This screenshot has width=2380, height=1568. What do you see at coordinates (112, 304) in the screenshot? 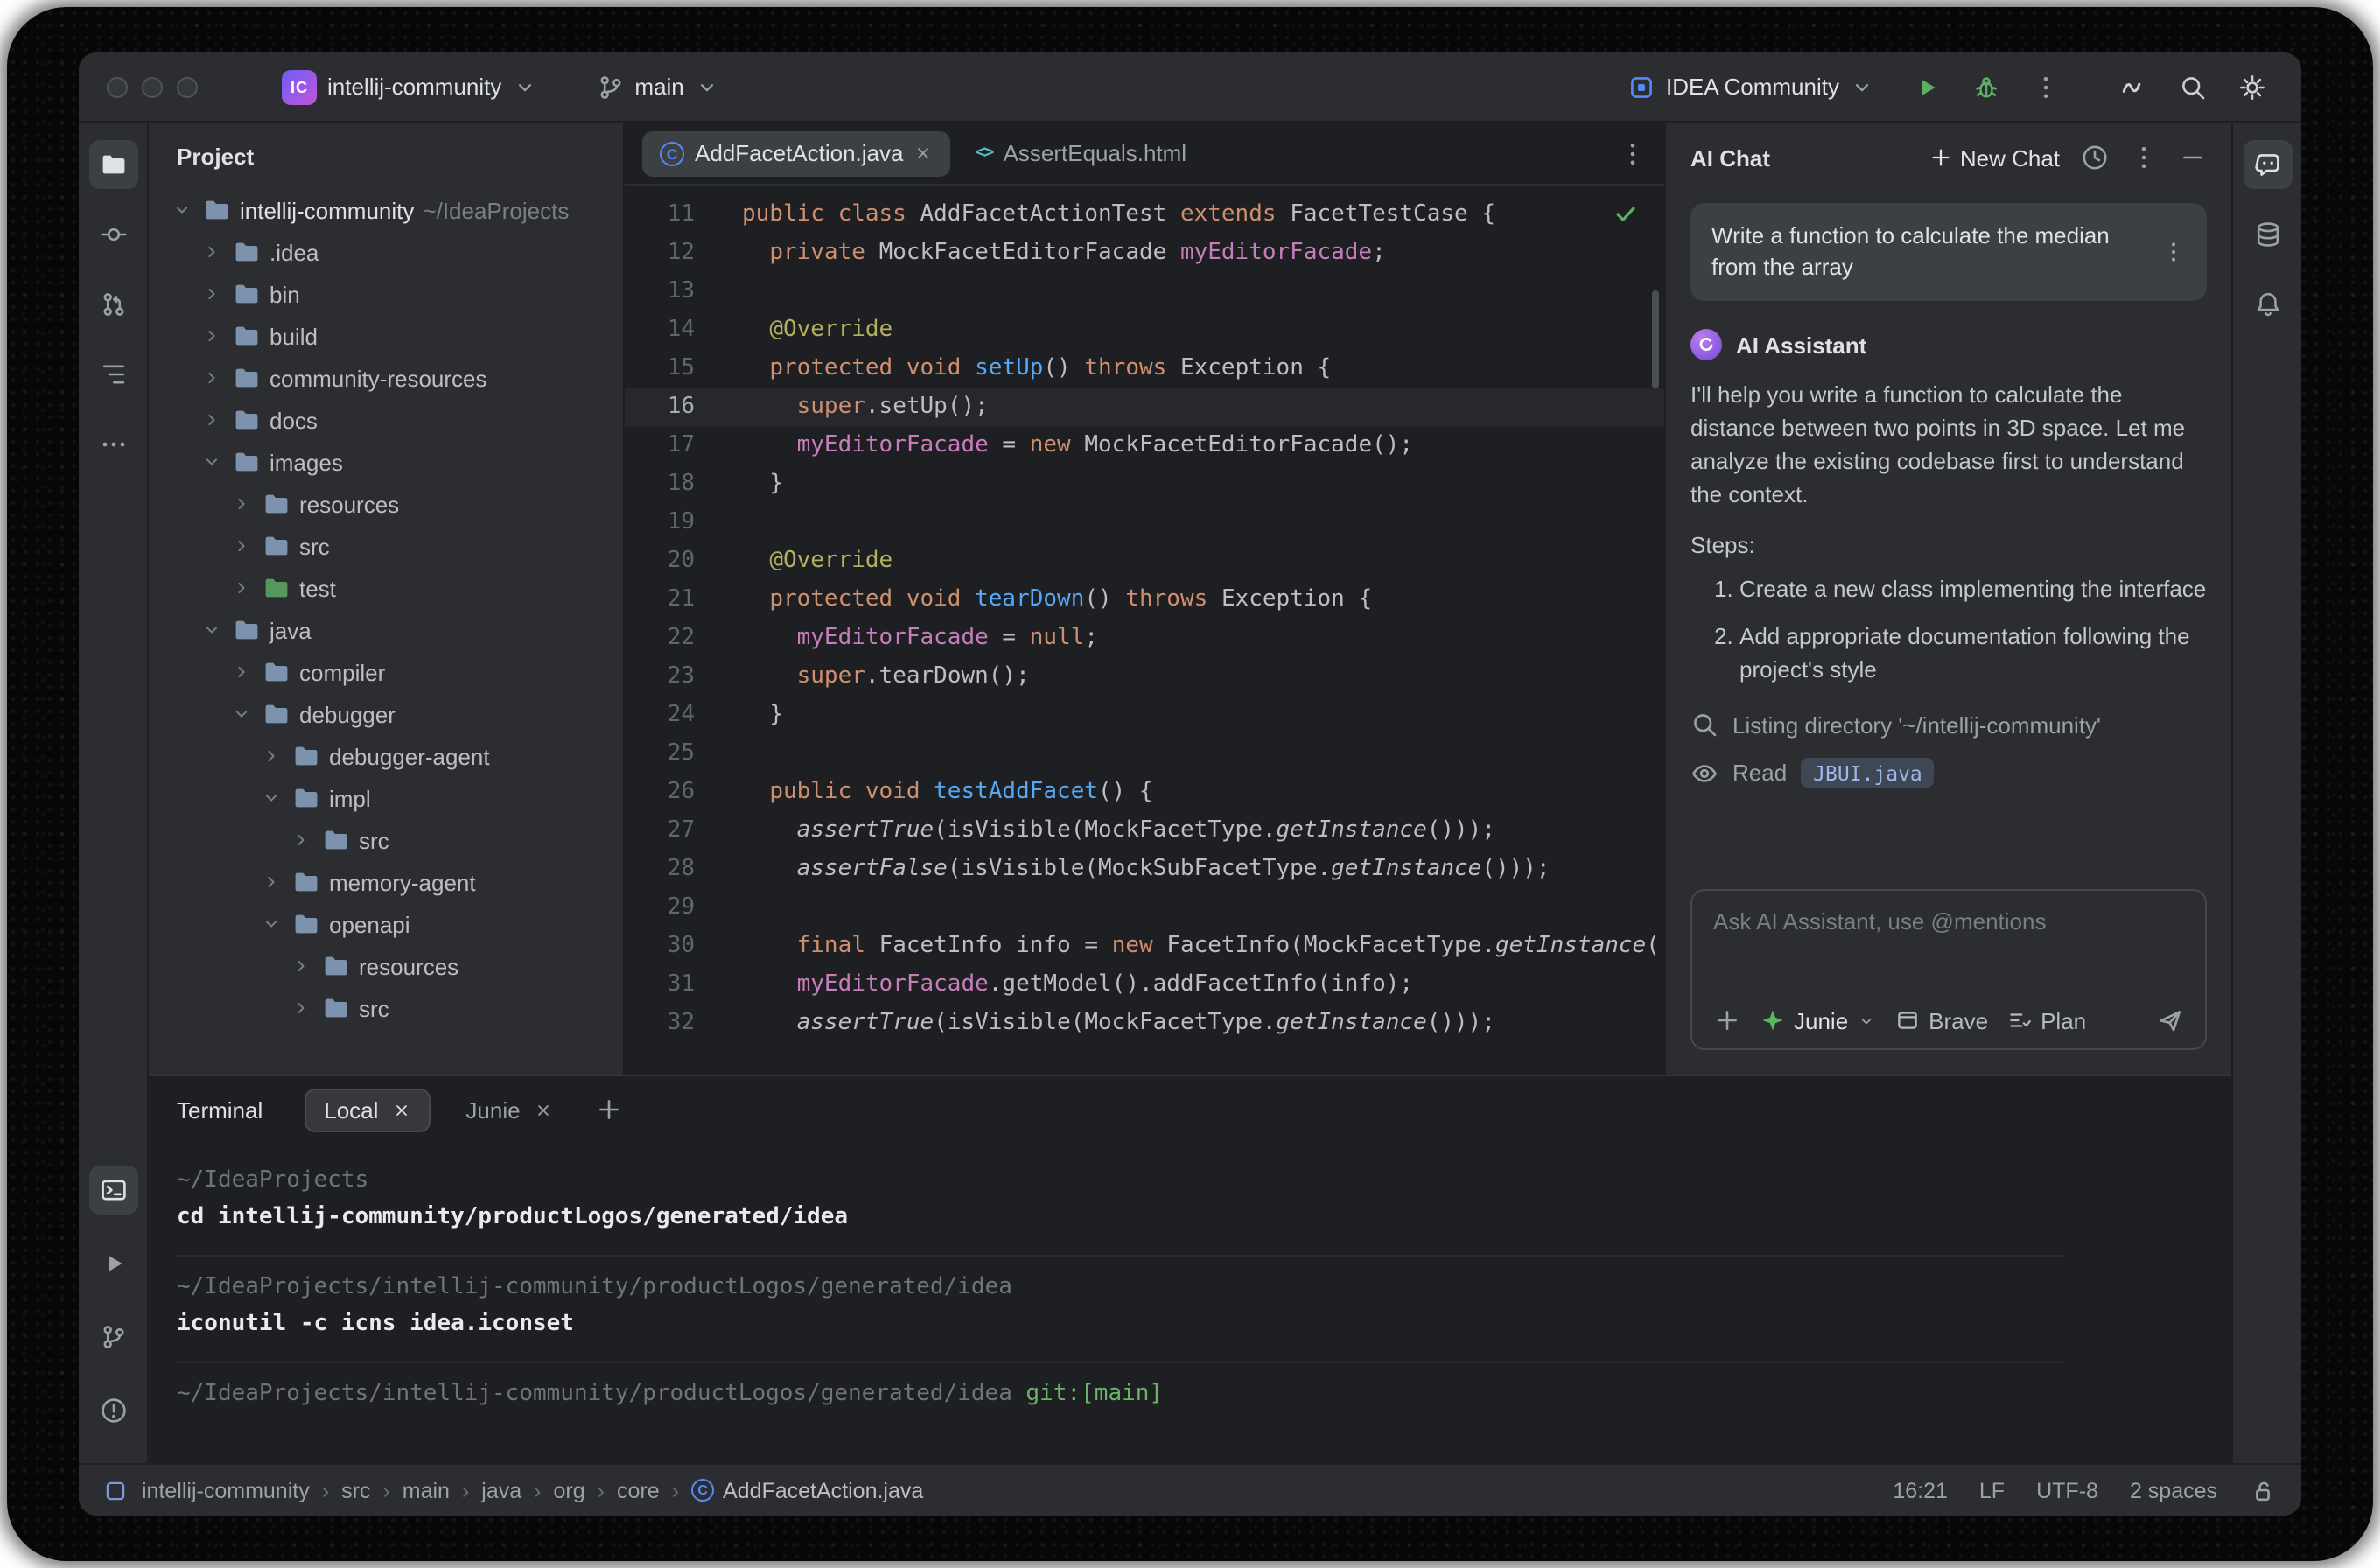
I see `pull-request-tool-button` at bounding box center [112, 304].